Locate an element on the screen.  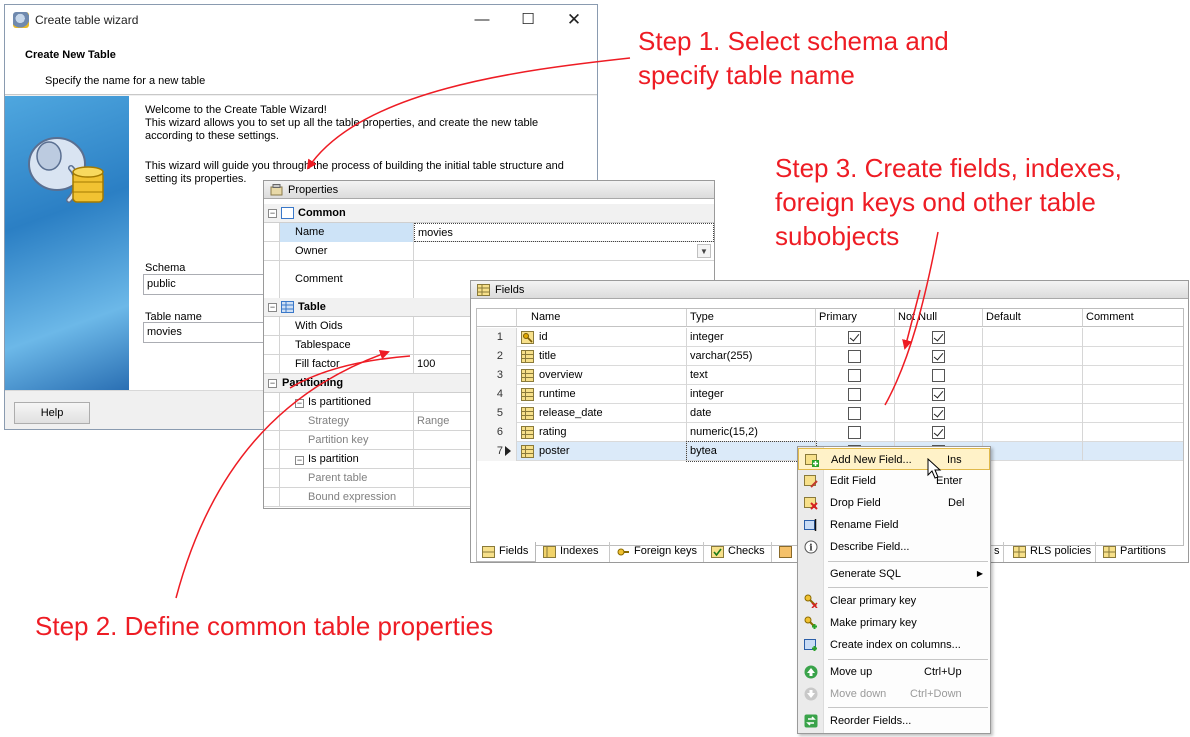
menu-item-edit-field: Edit Field Enter is located at coordinates (894, 481).